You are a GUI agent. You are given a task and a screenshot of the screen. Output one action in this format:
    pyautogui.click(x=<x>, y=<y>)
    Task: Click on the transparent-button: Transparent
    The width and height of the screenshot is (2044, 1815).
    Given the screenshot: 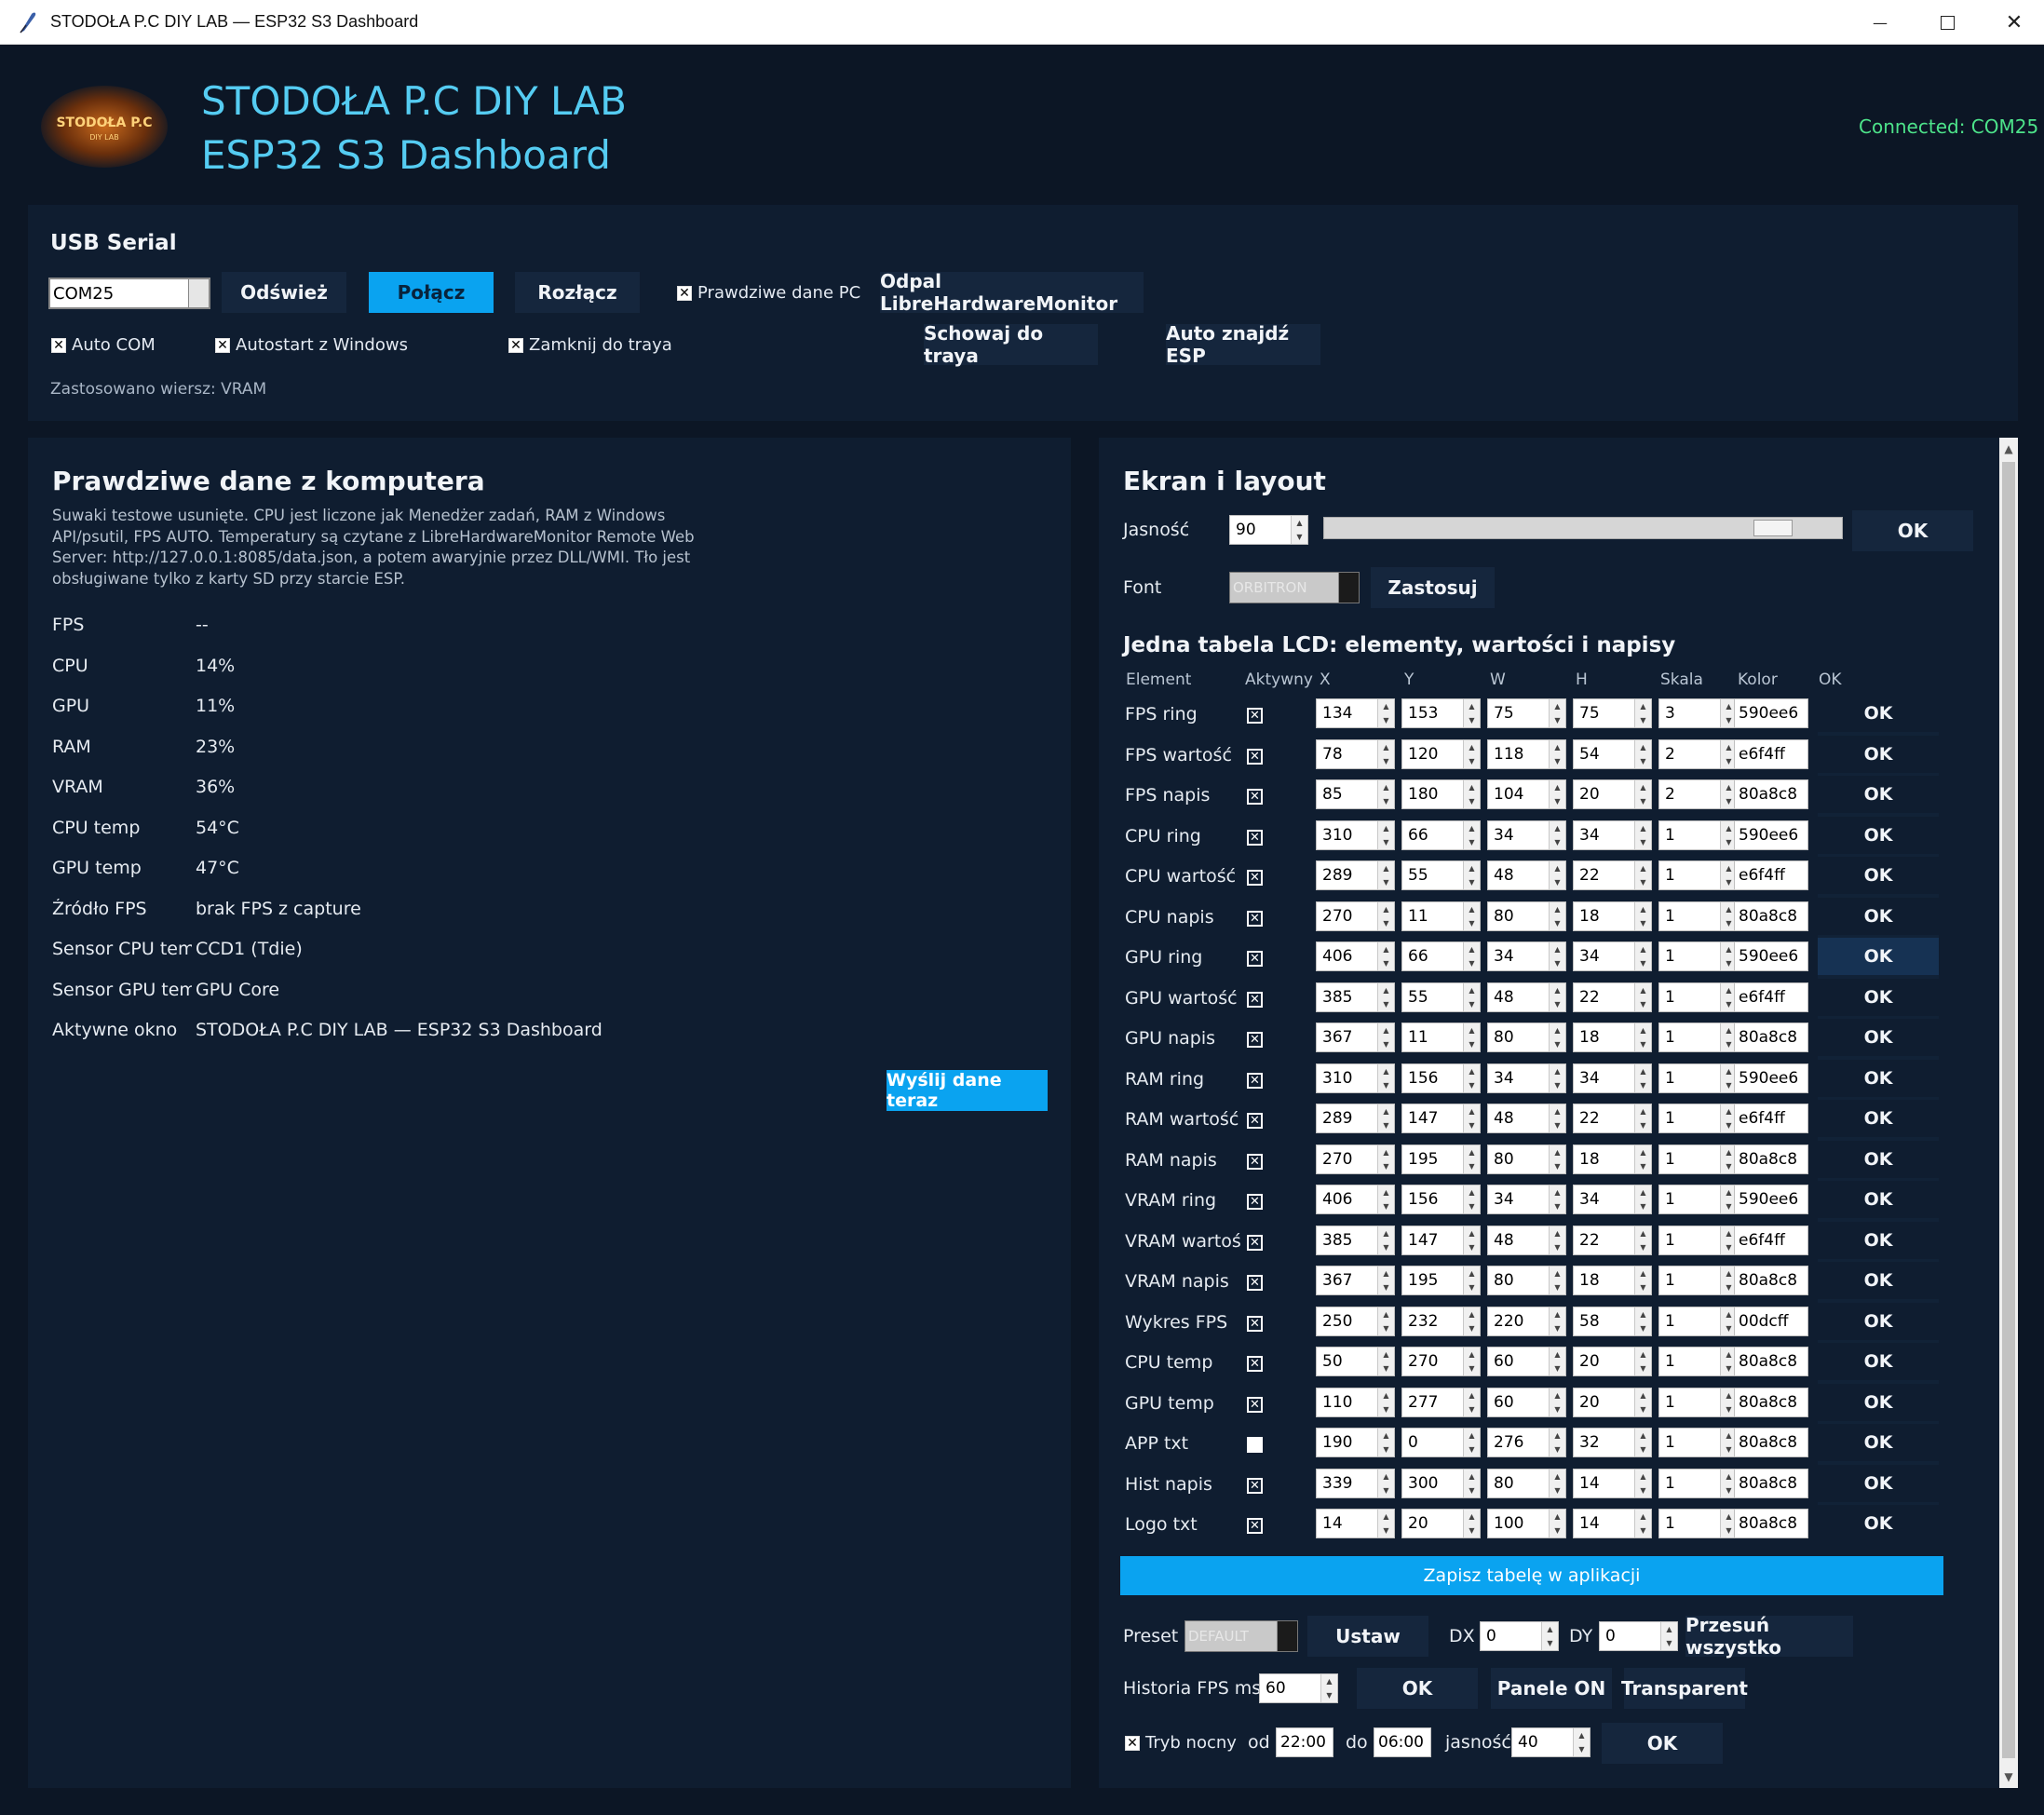 What is the action you would take?
    pyautogui.click(x=1684, y=1689)
    